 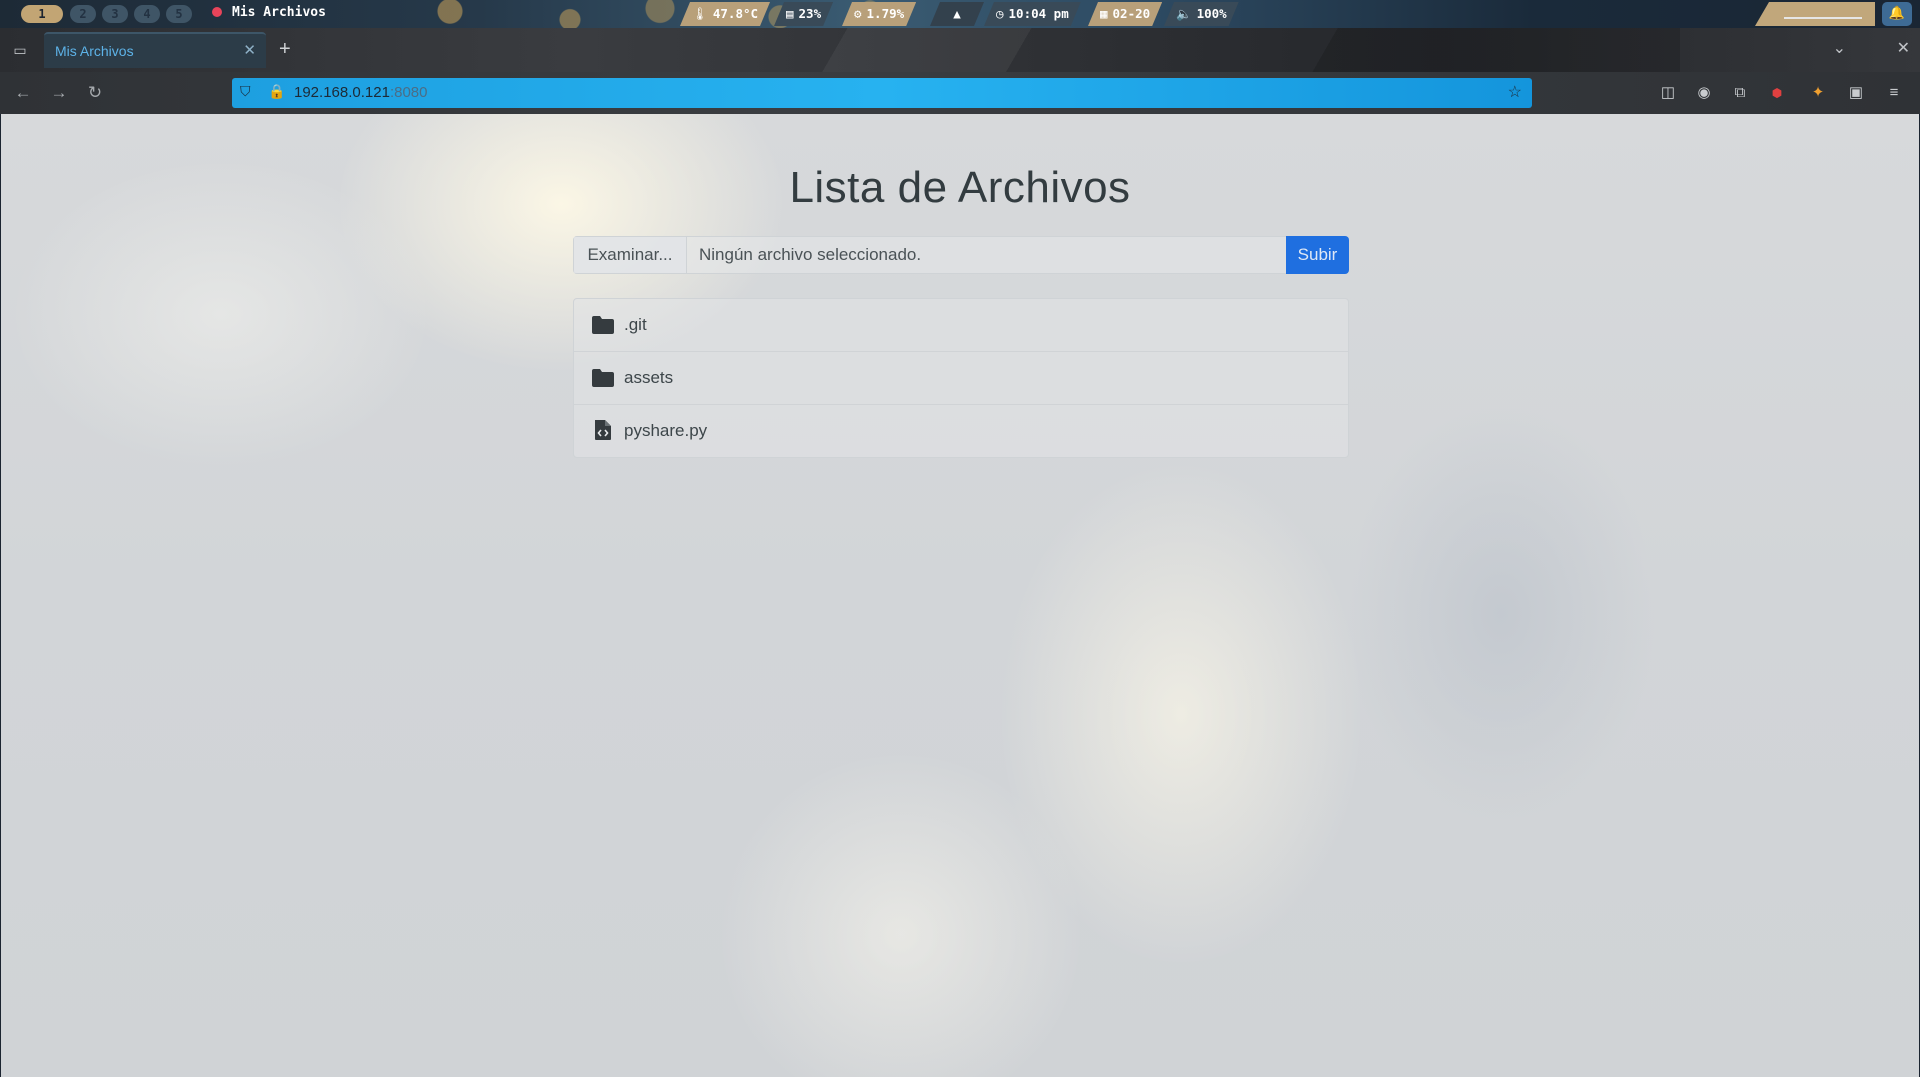 I want to click on tab-title: Mis Archivos, so click(x=94, y=51).